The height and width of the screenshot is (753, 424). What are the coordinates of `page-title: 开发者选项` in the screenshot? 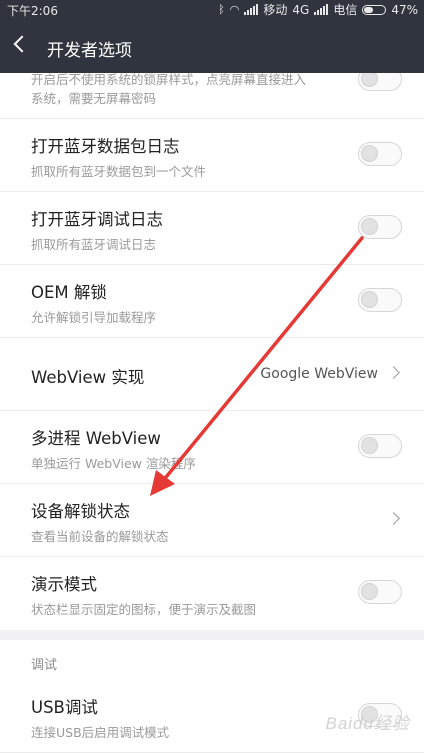 It's located at (89, 51).